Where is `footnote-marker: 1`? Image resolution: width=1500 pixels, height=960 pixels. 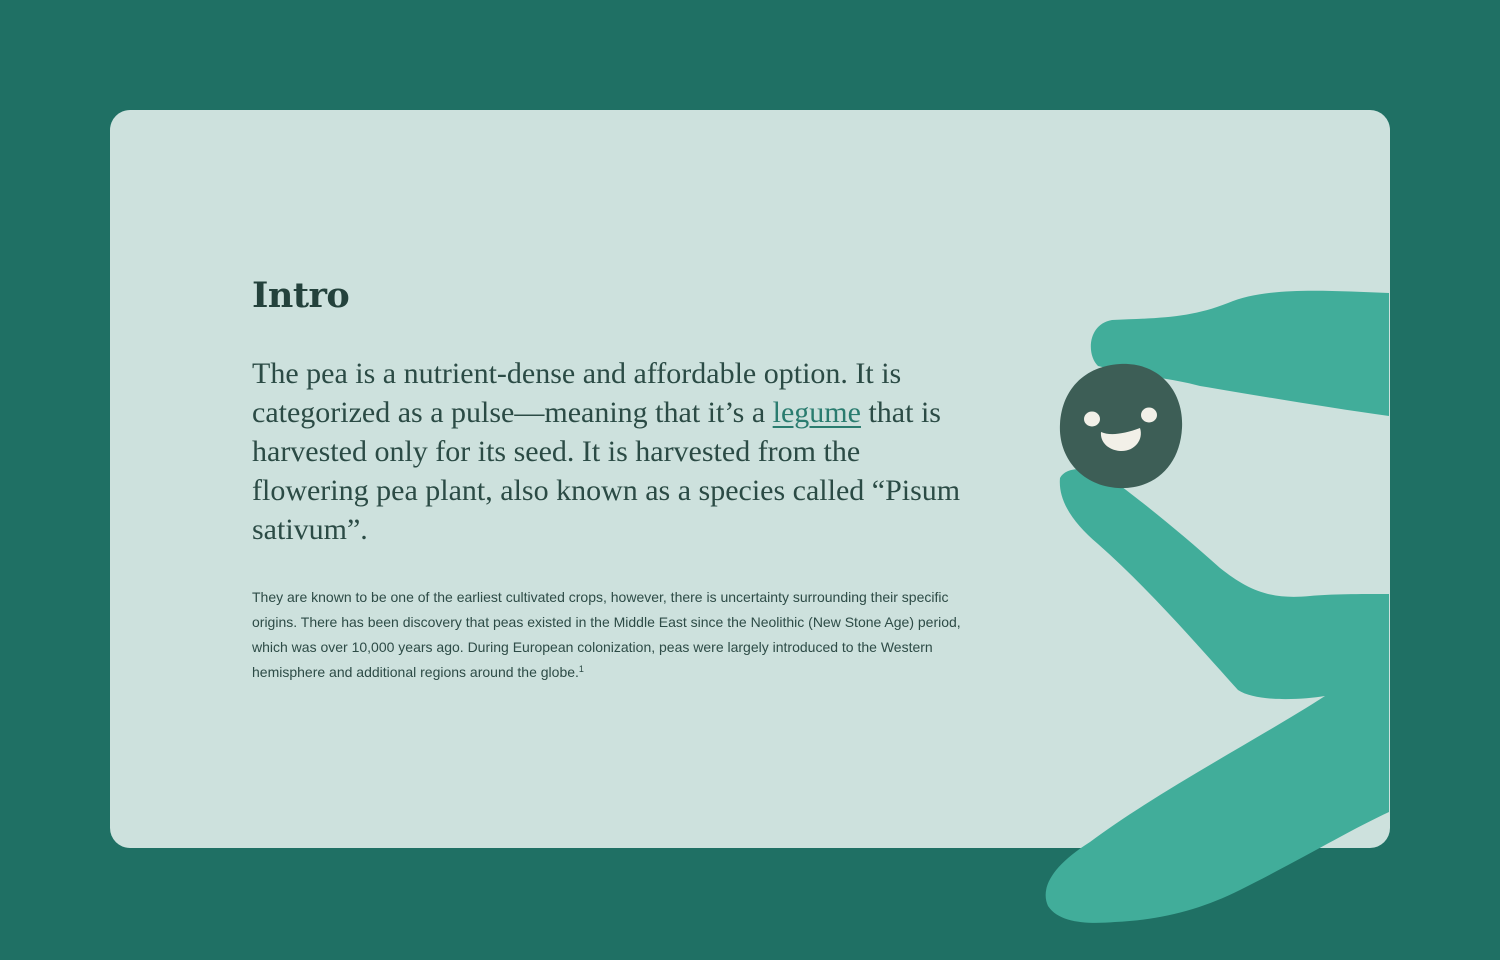 footnote-marker: 1 is located at coordinates (581, 669).